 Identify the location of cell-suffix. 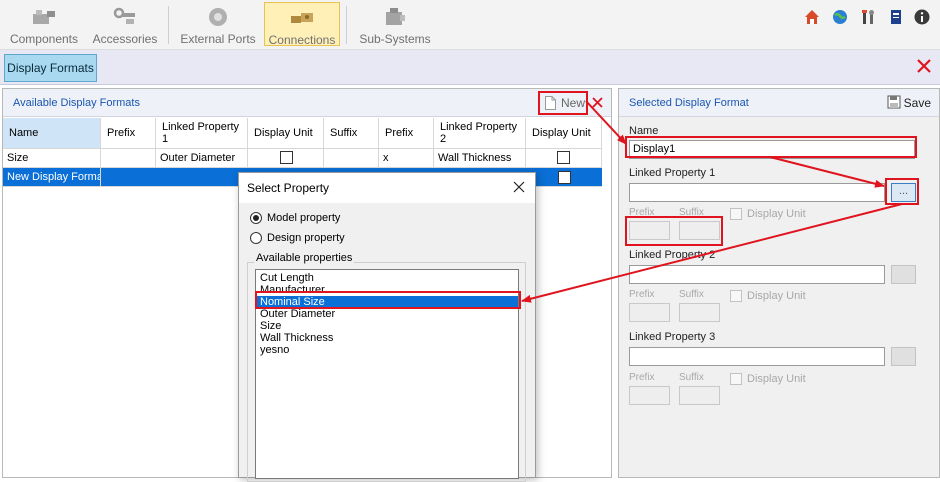
(351, 158).